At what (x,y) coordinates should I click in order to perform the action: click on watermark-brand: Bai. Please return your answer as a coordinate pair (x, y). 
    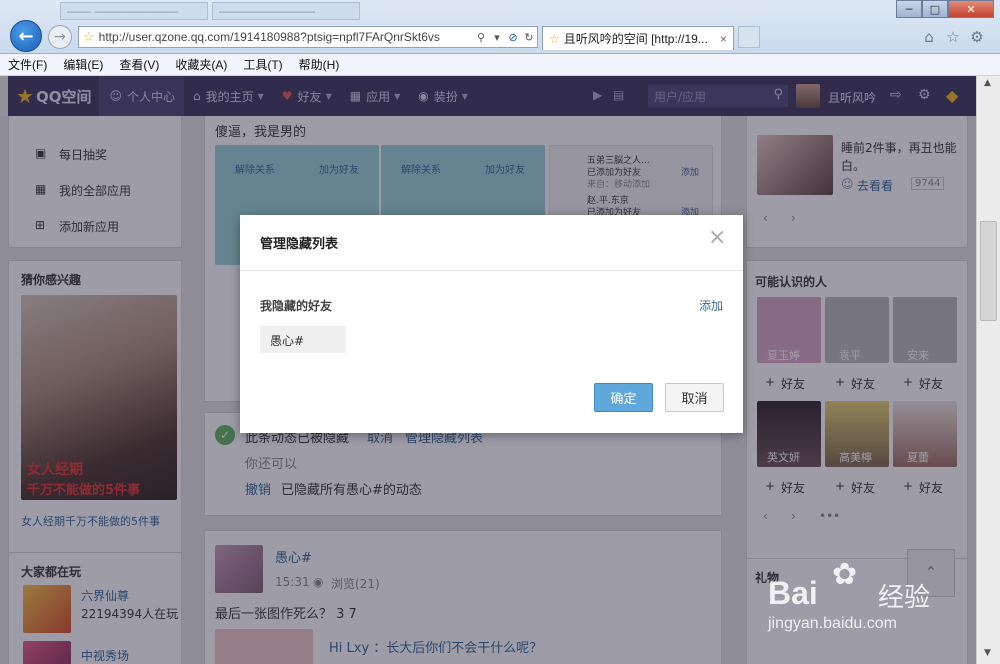
    Looking at the image, I should click on (793, 593).